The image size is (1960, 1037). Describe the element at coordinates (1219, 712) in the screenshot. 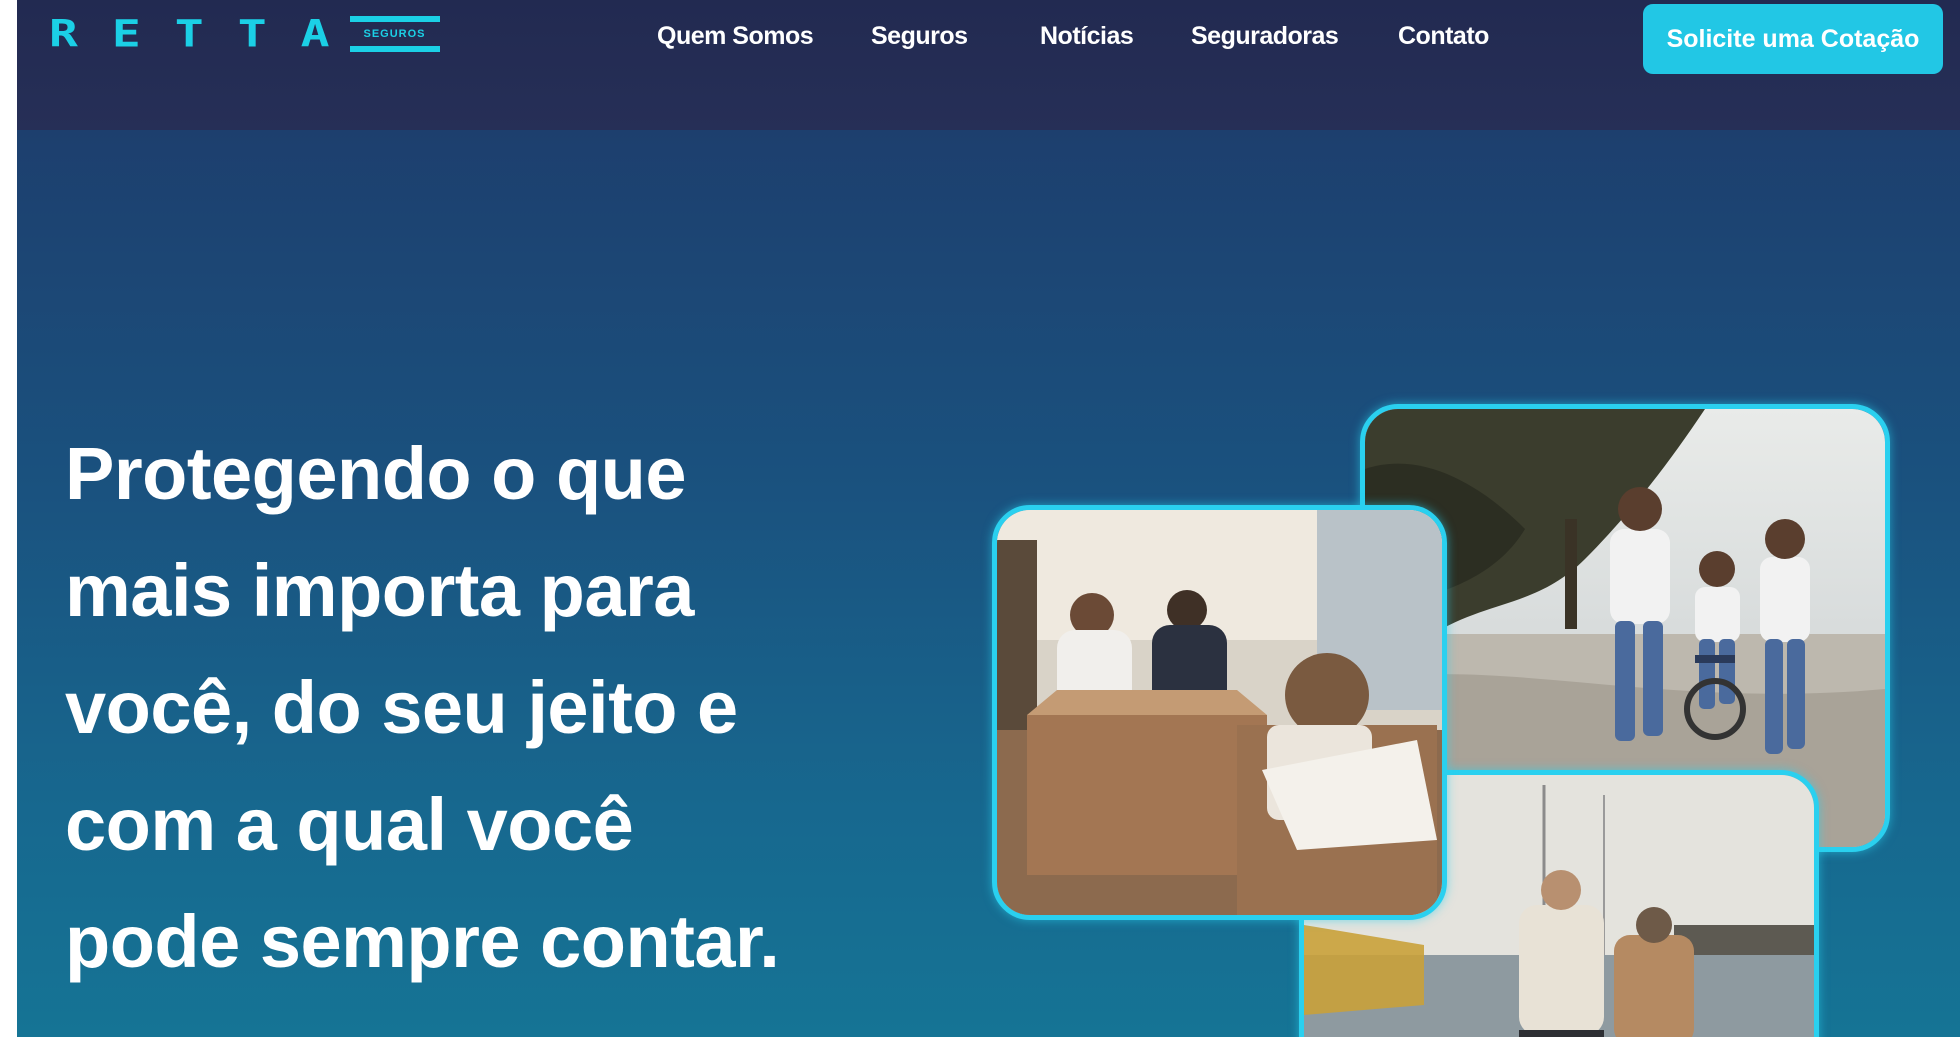

I see `family-moving-photo` at that location.